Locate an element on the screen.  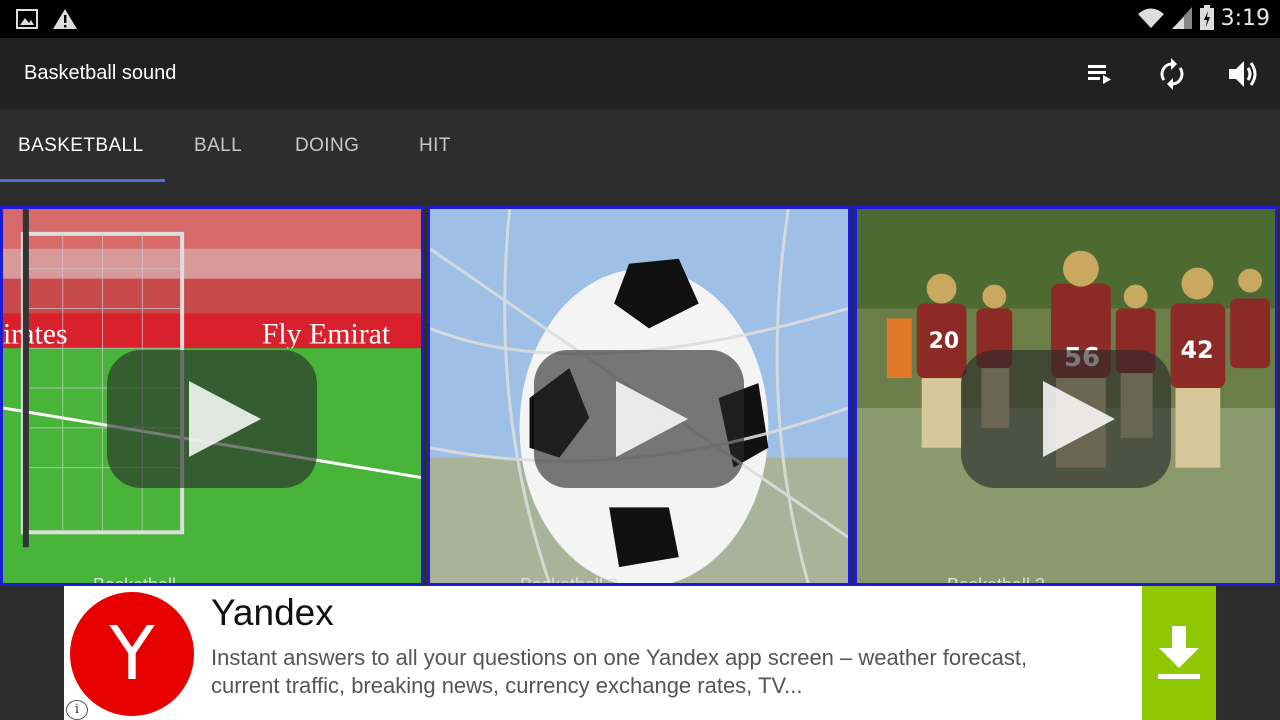
svg-text: 20 is located at coordinates (944, 341).